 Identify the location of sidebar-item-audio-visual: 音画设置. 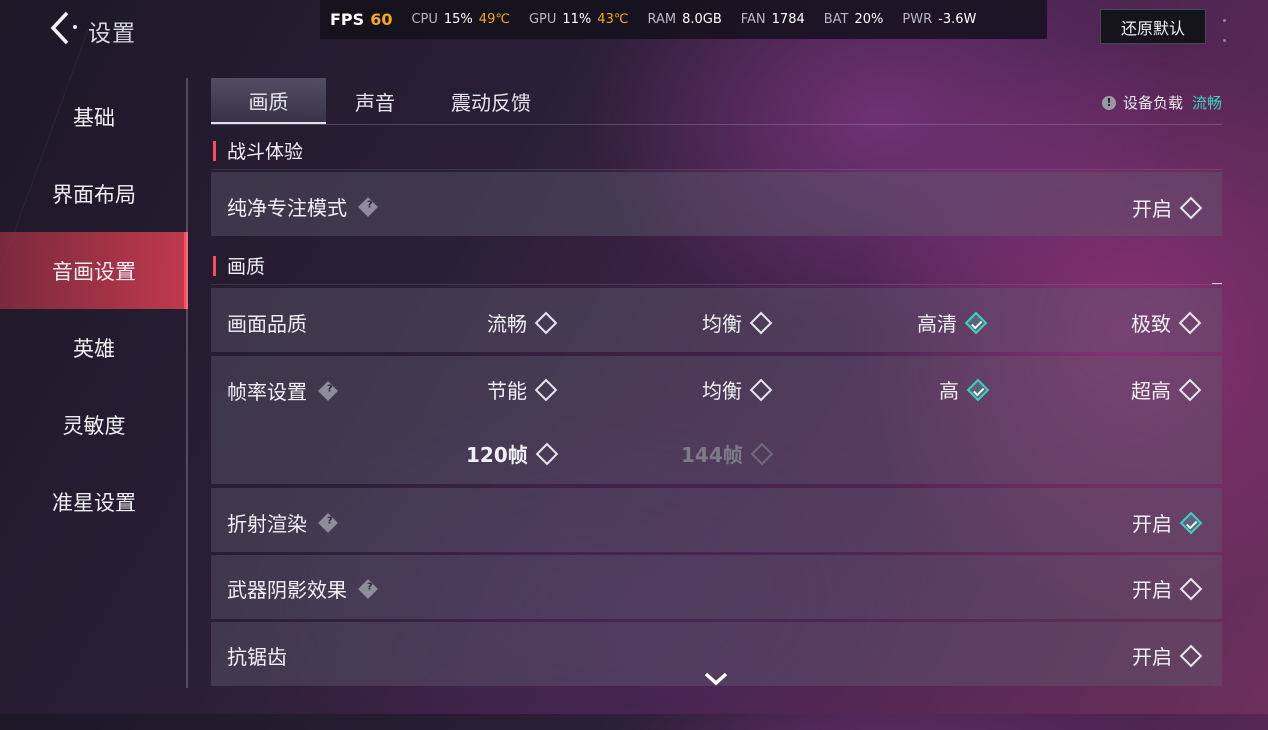
(94, 270).